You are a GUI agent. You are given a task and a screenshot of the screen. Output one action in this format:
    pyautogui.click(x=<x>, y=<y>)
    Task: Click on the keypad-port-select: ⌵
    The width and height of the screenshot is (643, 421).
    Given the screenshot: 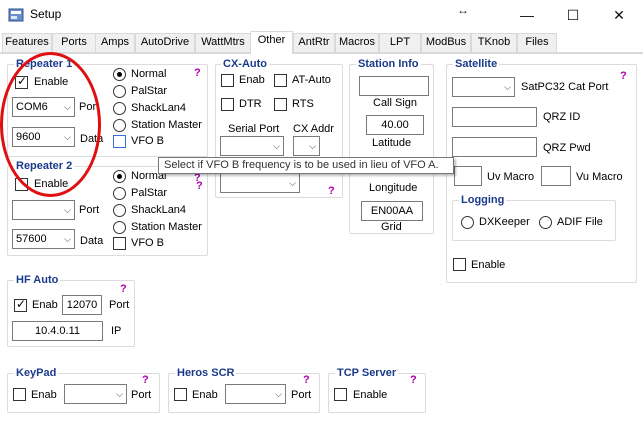 What is the action you would take?
    pyautogui.click(x=95, y=394)
    